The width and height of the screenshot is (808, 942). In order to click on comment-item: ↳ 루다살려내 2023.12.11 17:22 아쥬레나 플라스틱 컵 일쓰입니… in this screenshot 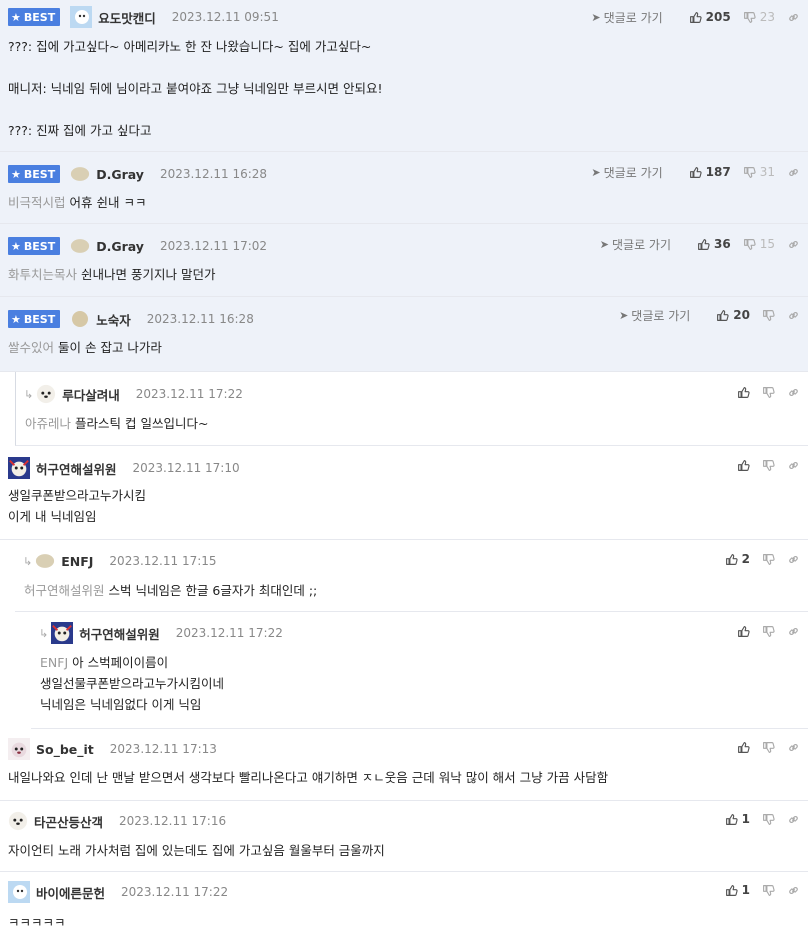, I will do `click(411, 409)`.